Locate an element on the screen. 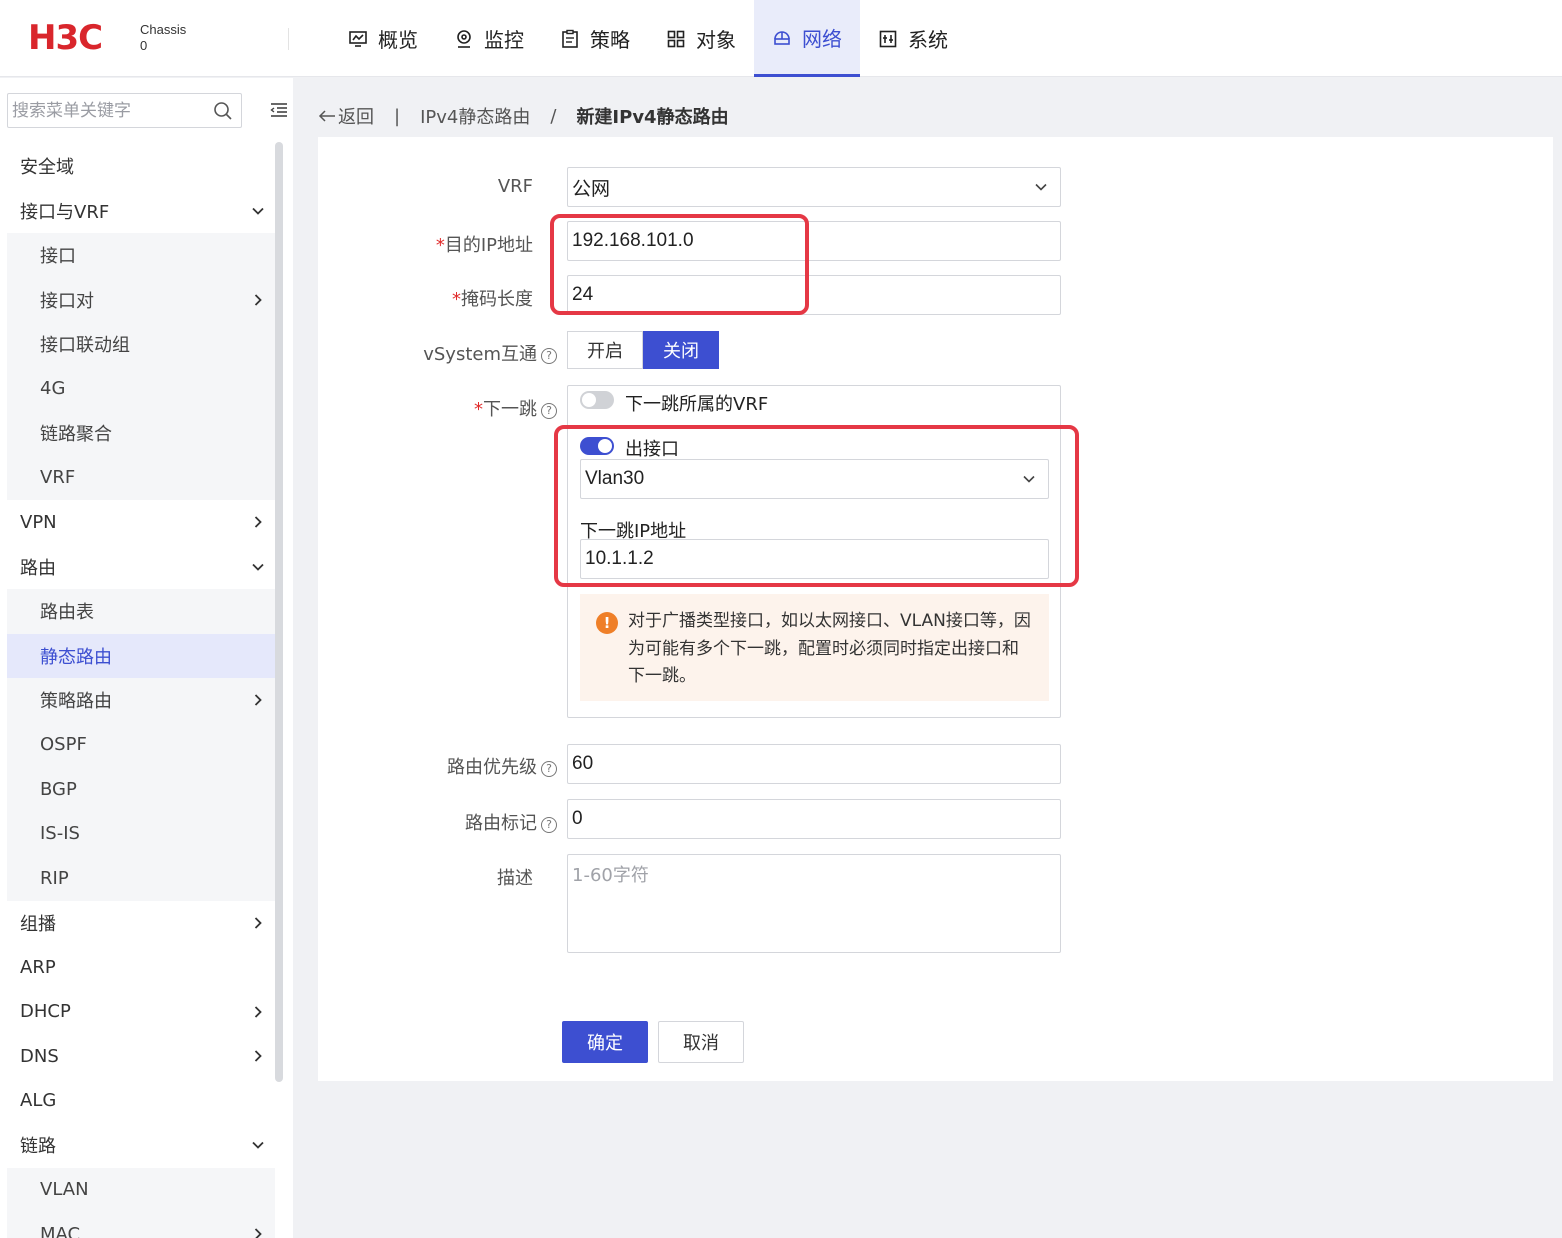 Image resolution: width=1562 pixels, height=1238 pixels. sidebar-item-label: ALG is located at coordinates (38, 1101).